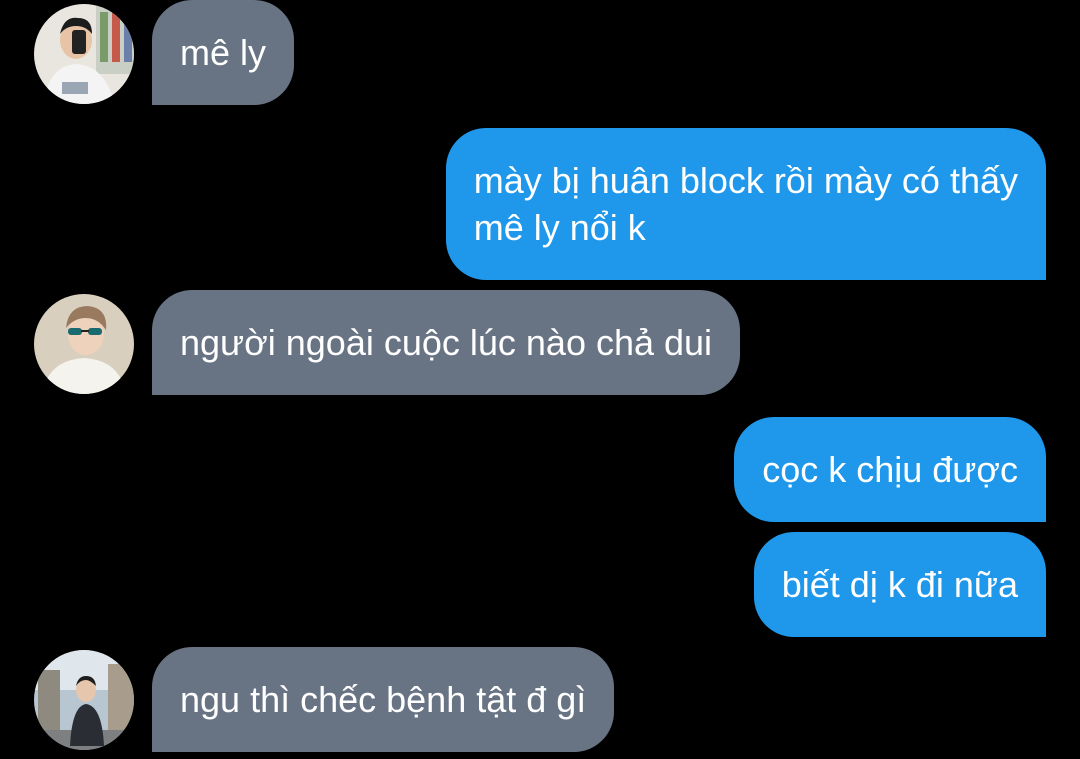 The height and width of the screenshot is (759, 1080). I want to click on message-text: cọc k chịu được, so click(890, 469).